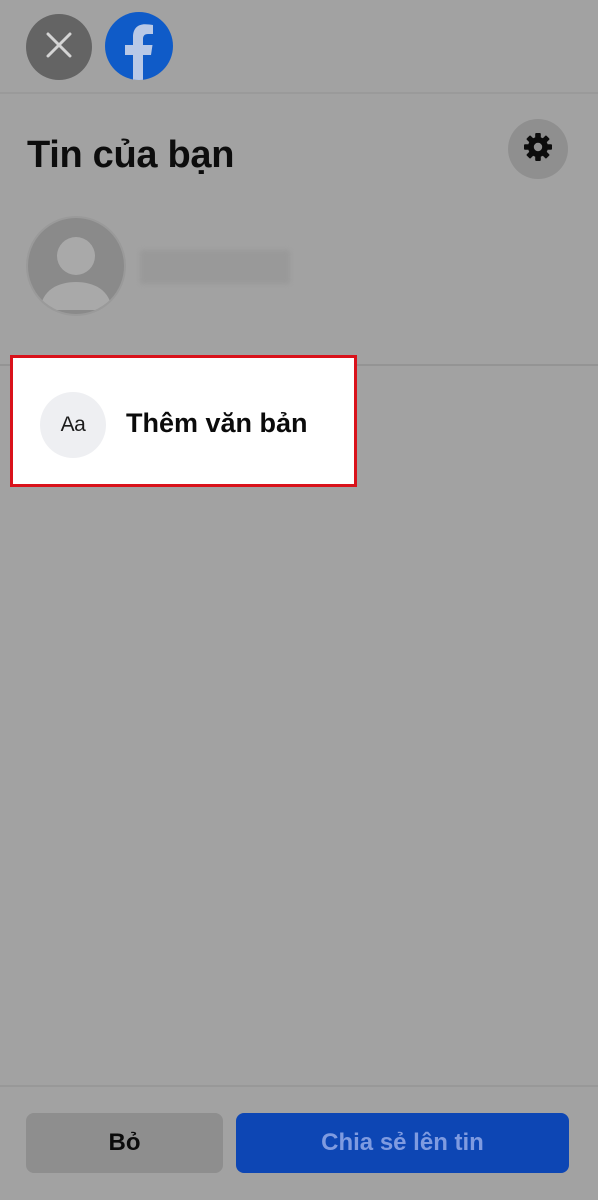  Describe the element at coordinates (215, 267) in the screenshot. I see `username-redacted` at that location.